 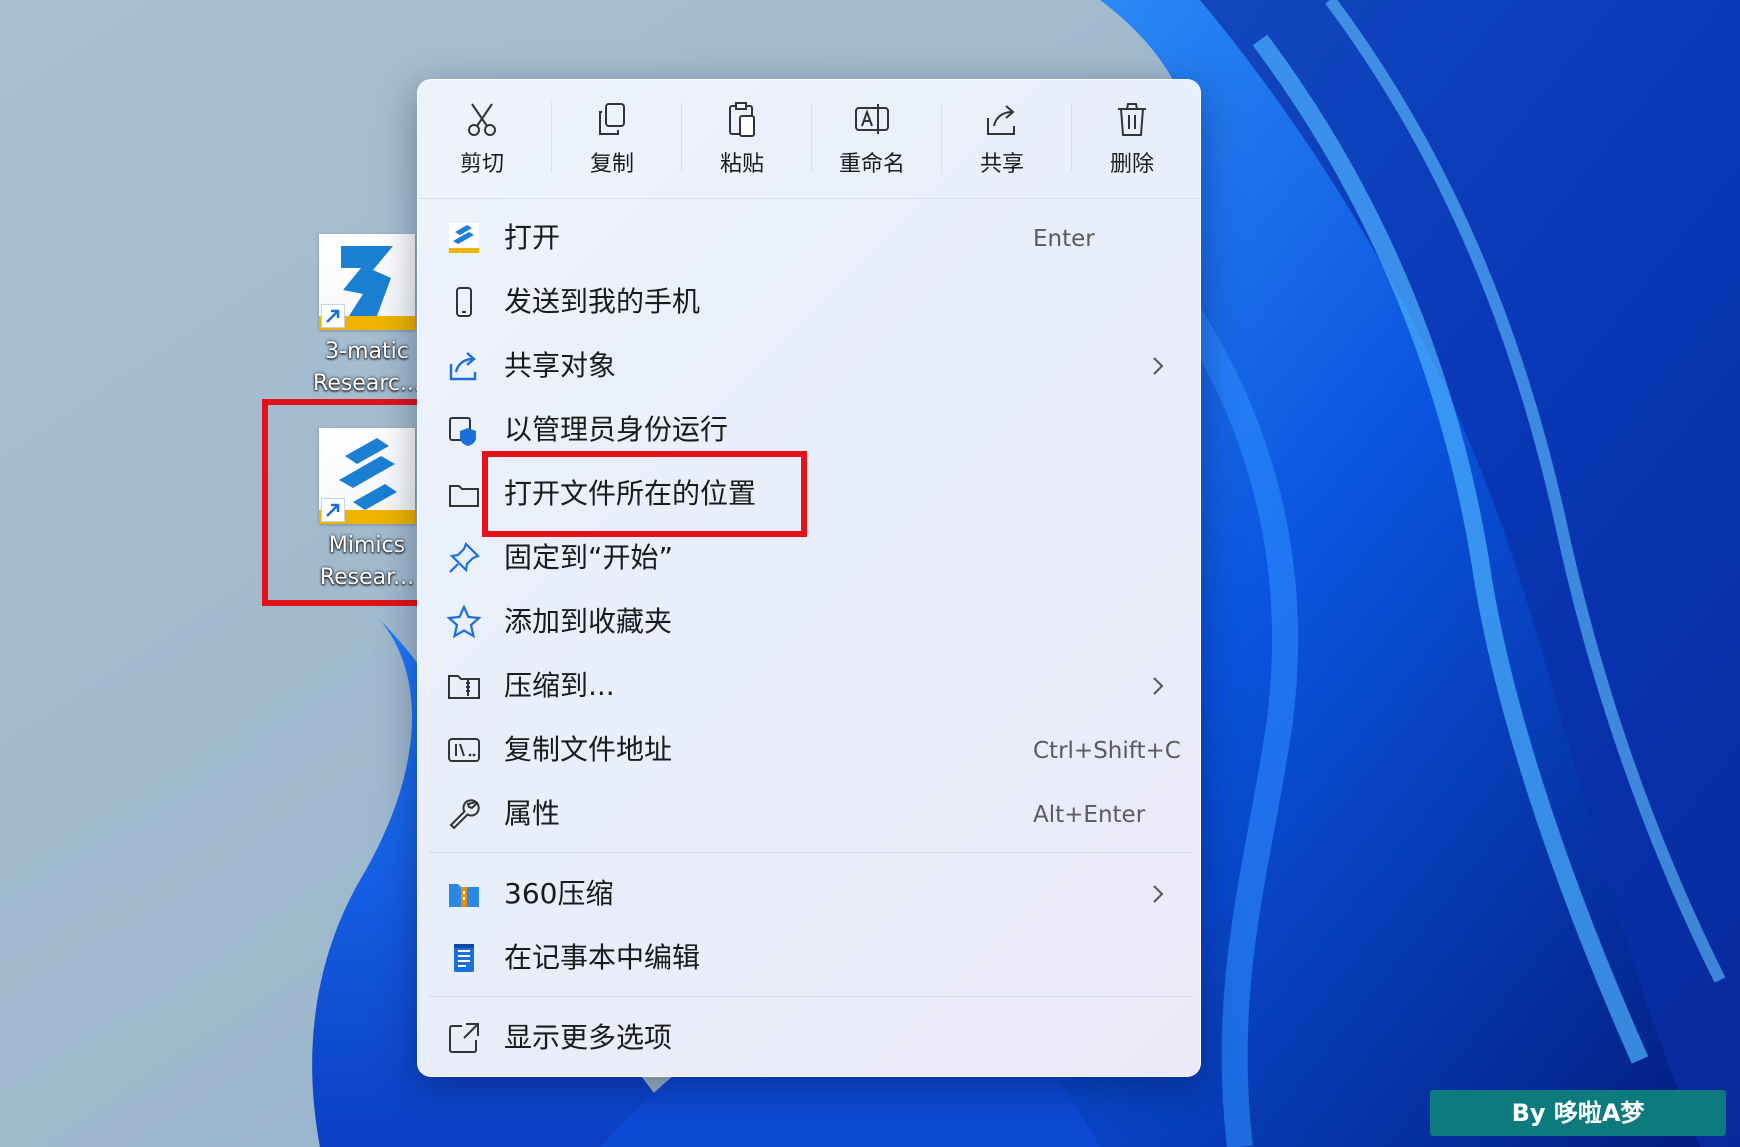 What do you see at coordinates (611, 164) in the screenshot?
I see `copy-label: 复制` at bounding box center [611, 164].